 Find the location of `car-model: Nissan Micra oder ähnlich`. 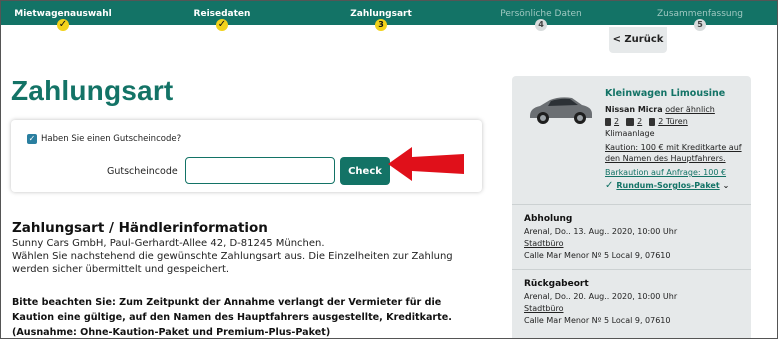

car-model: Nissan Micra oder ähnlich is located at coordinates (660, 109).